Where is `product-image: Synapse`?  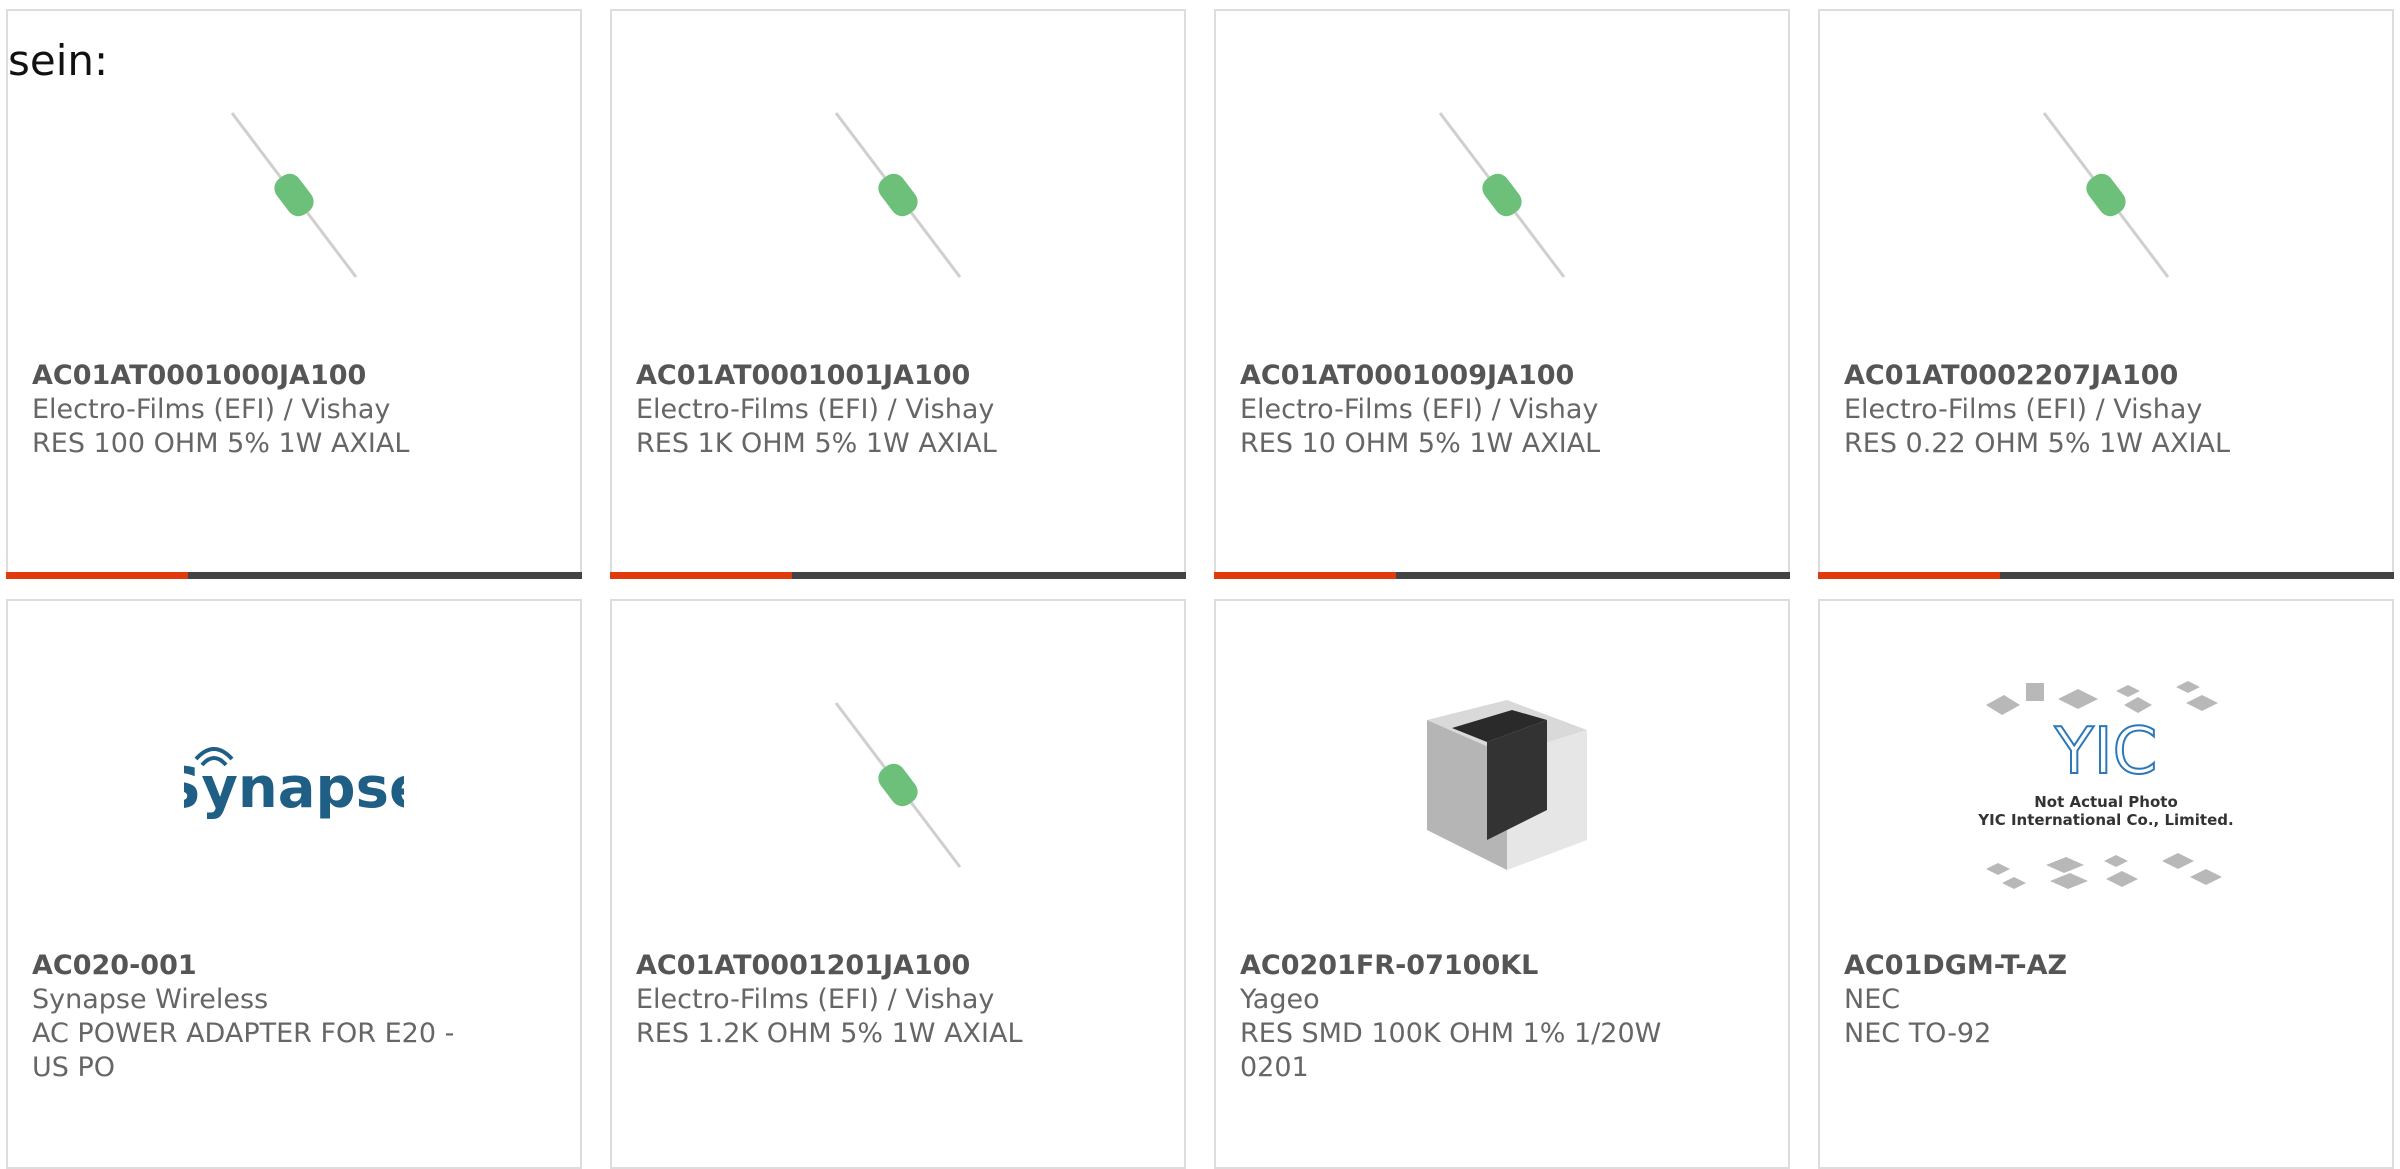
product-image: Synapse is located at coordinates (294, 785).